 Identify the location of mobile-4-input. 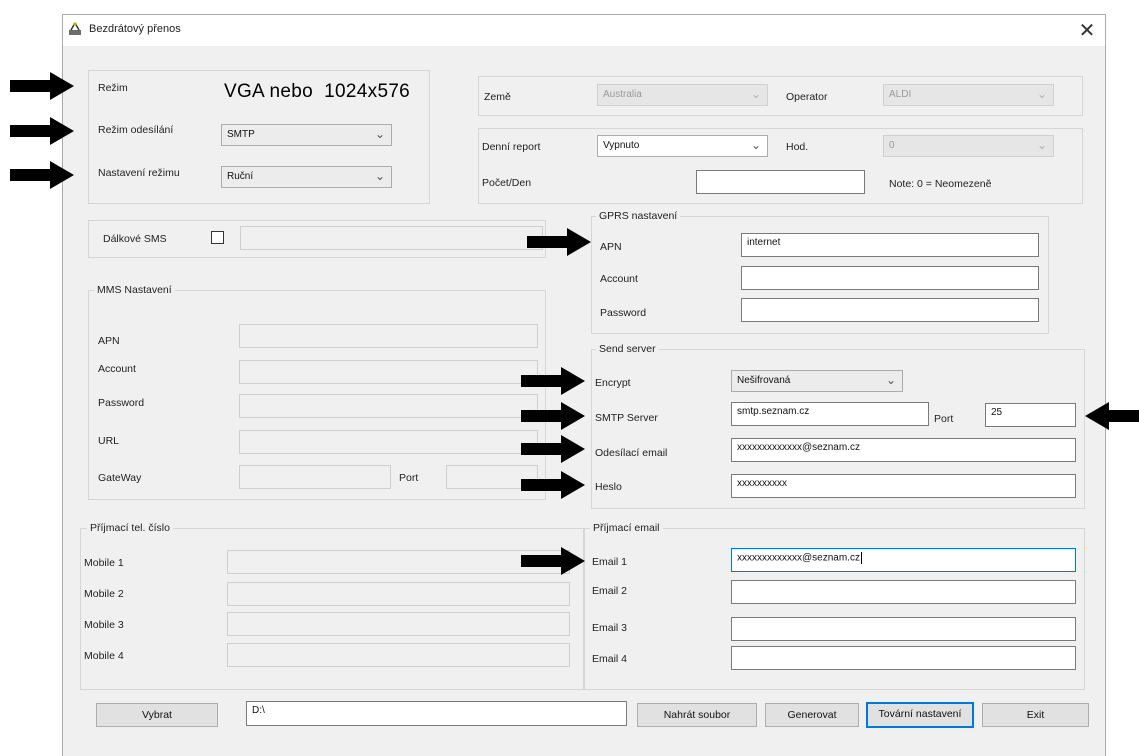
(398, 655).